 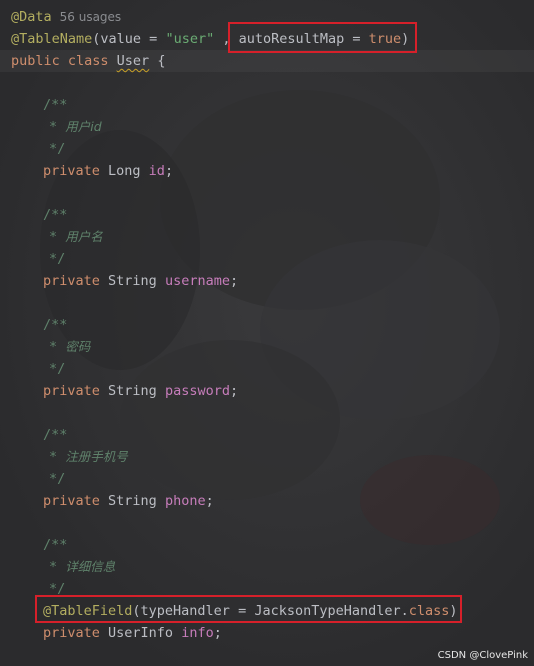 What do you see at coordinates (52, 39) in the screenshot?
I see `tablename-annotation: @TableName` at bounding box center [52, 39].